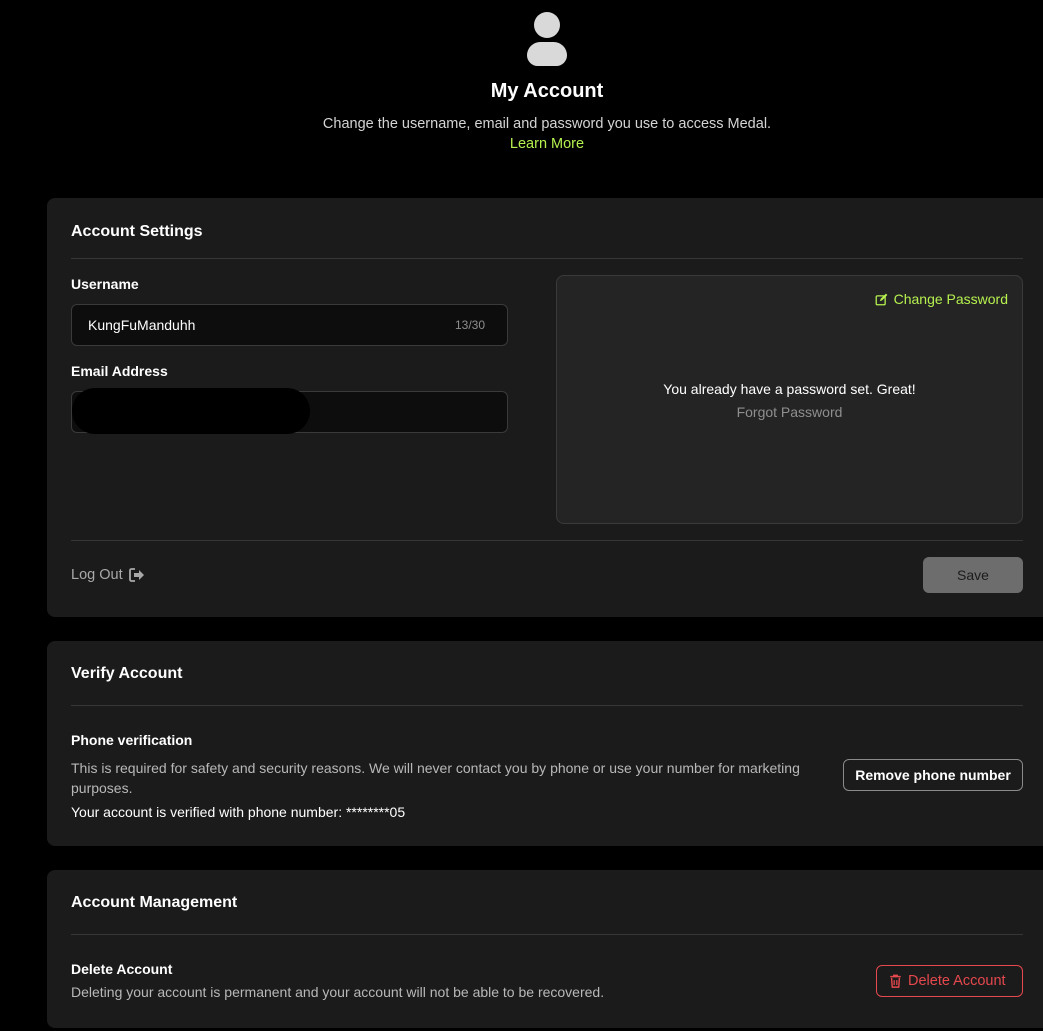 This screenshot has width=1043, height=1031. Describe the element at coordinates (137, 231) in the screenshot. I see `account-settings-title: Account Settings` at that location.